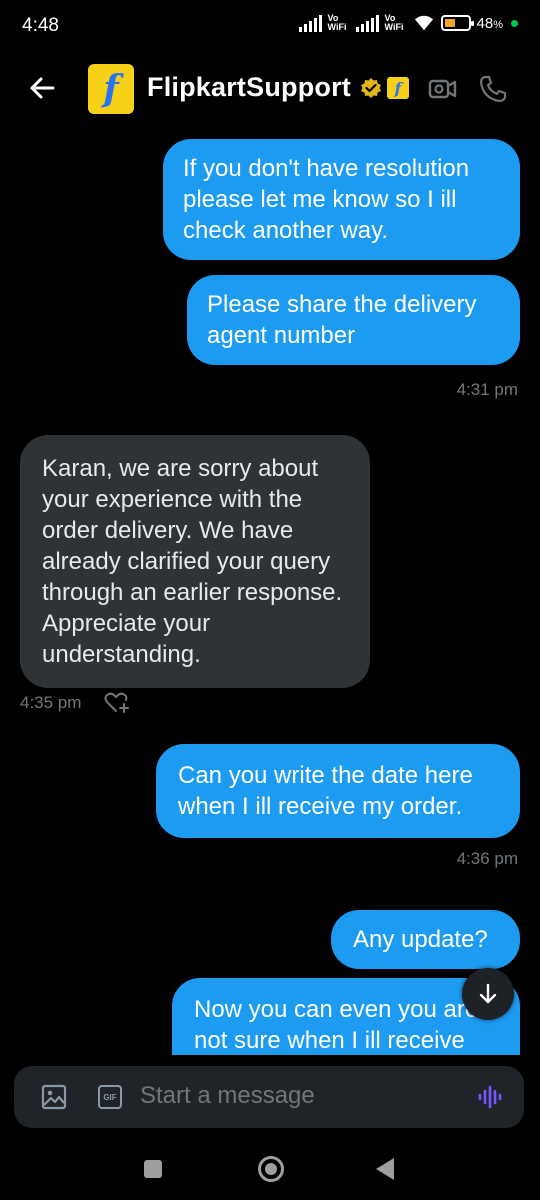  I want to click on system-nav-bar, so click(270, 1170).